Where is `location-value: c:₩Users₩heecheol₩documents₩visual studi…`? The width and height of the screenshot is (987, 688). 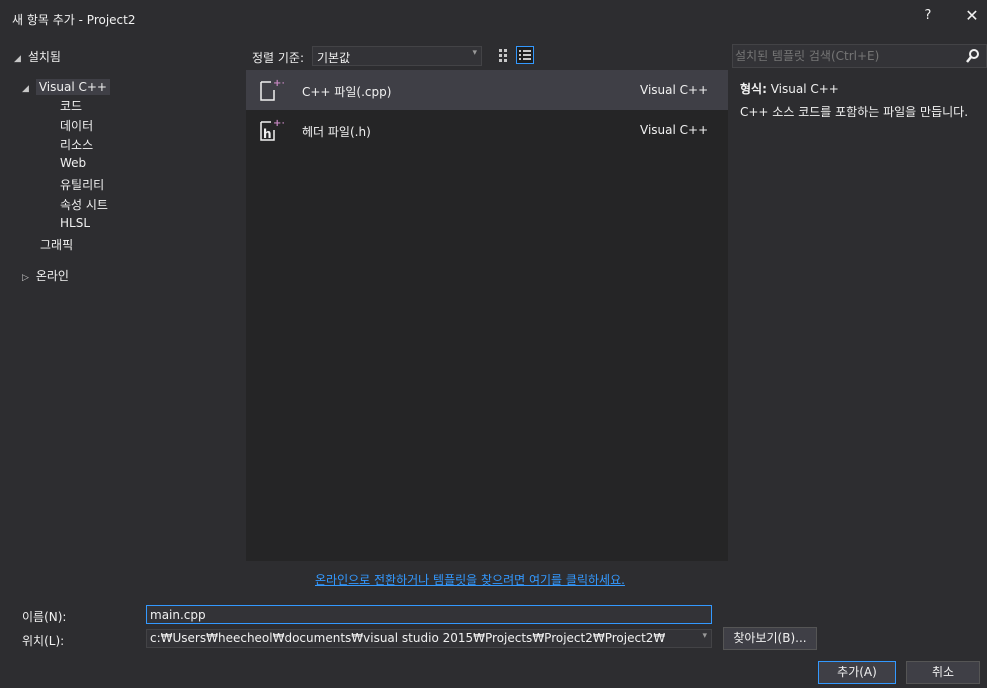 location-value: c:₩Users₩heecheol₩documents₩visual studi… is located at coordinates (408, 638).